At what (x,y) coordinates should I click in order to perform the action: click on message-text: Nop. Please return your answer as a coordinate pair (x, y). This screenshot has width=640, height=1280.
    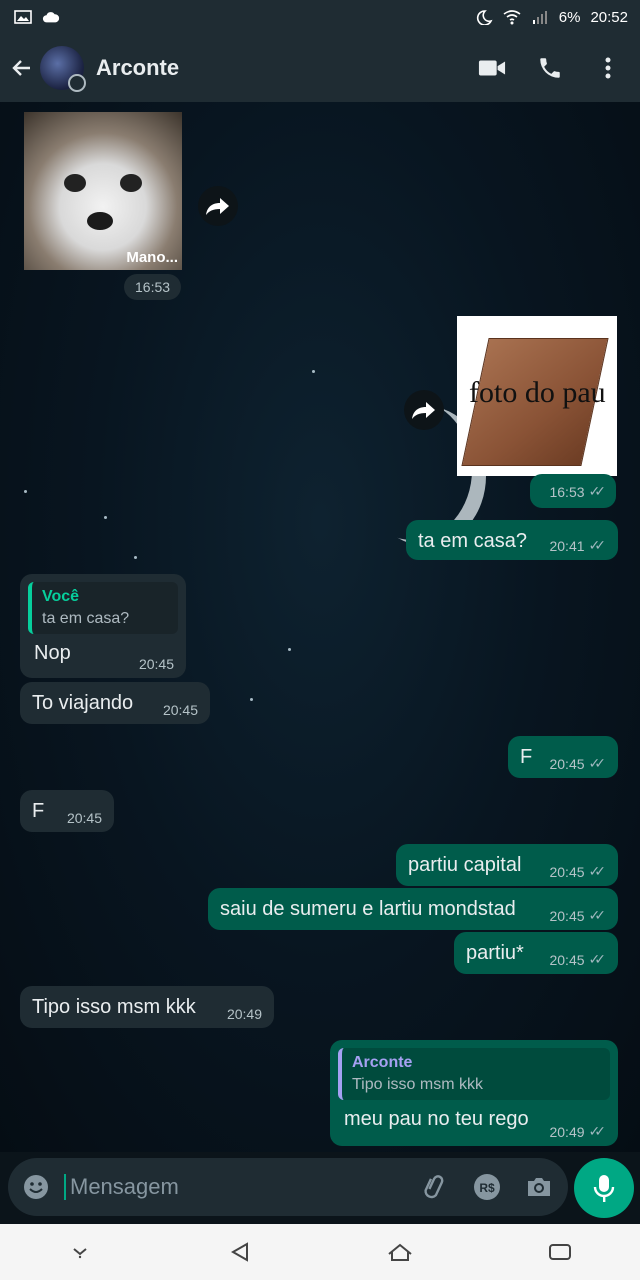
    Looking at the image, I should click on (52, 653).